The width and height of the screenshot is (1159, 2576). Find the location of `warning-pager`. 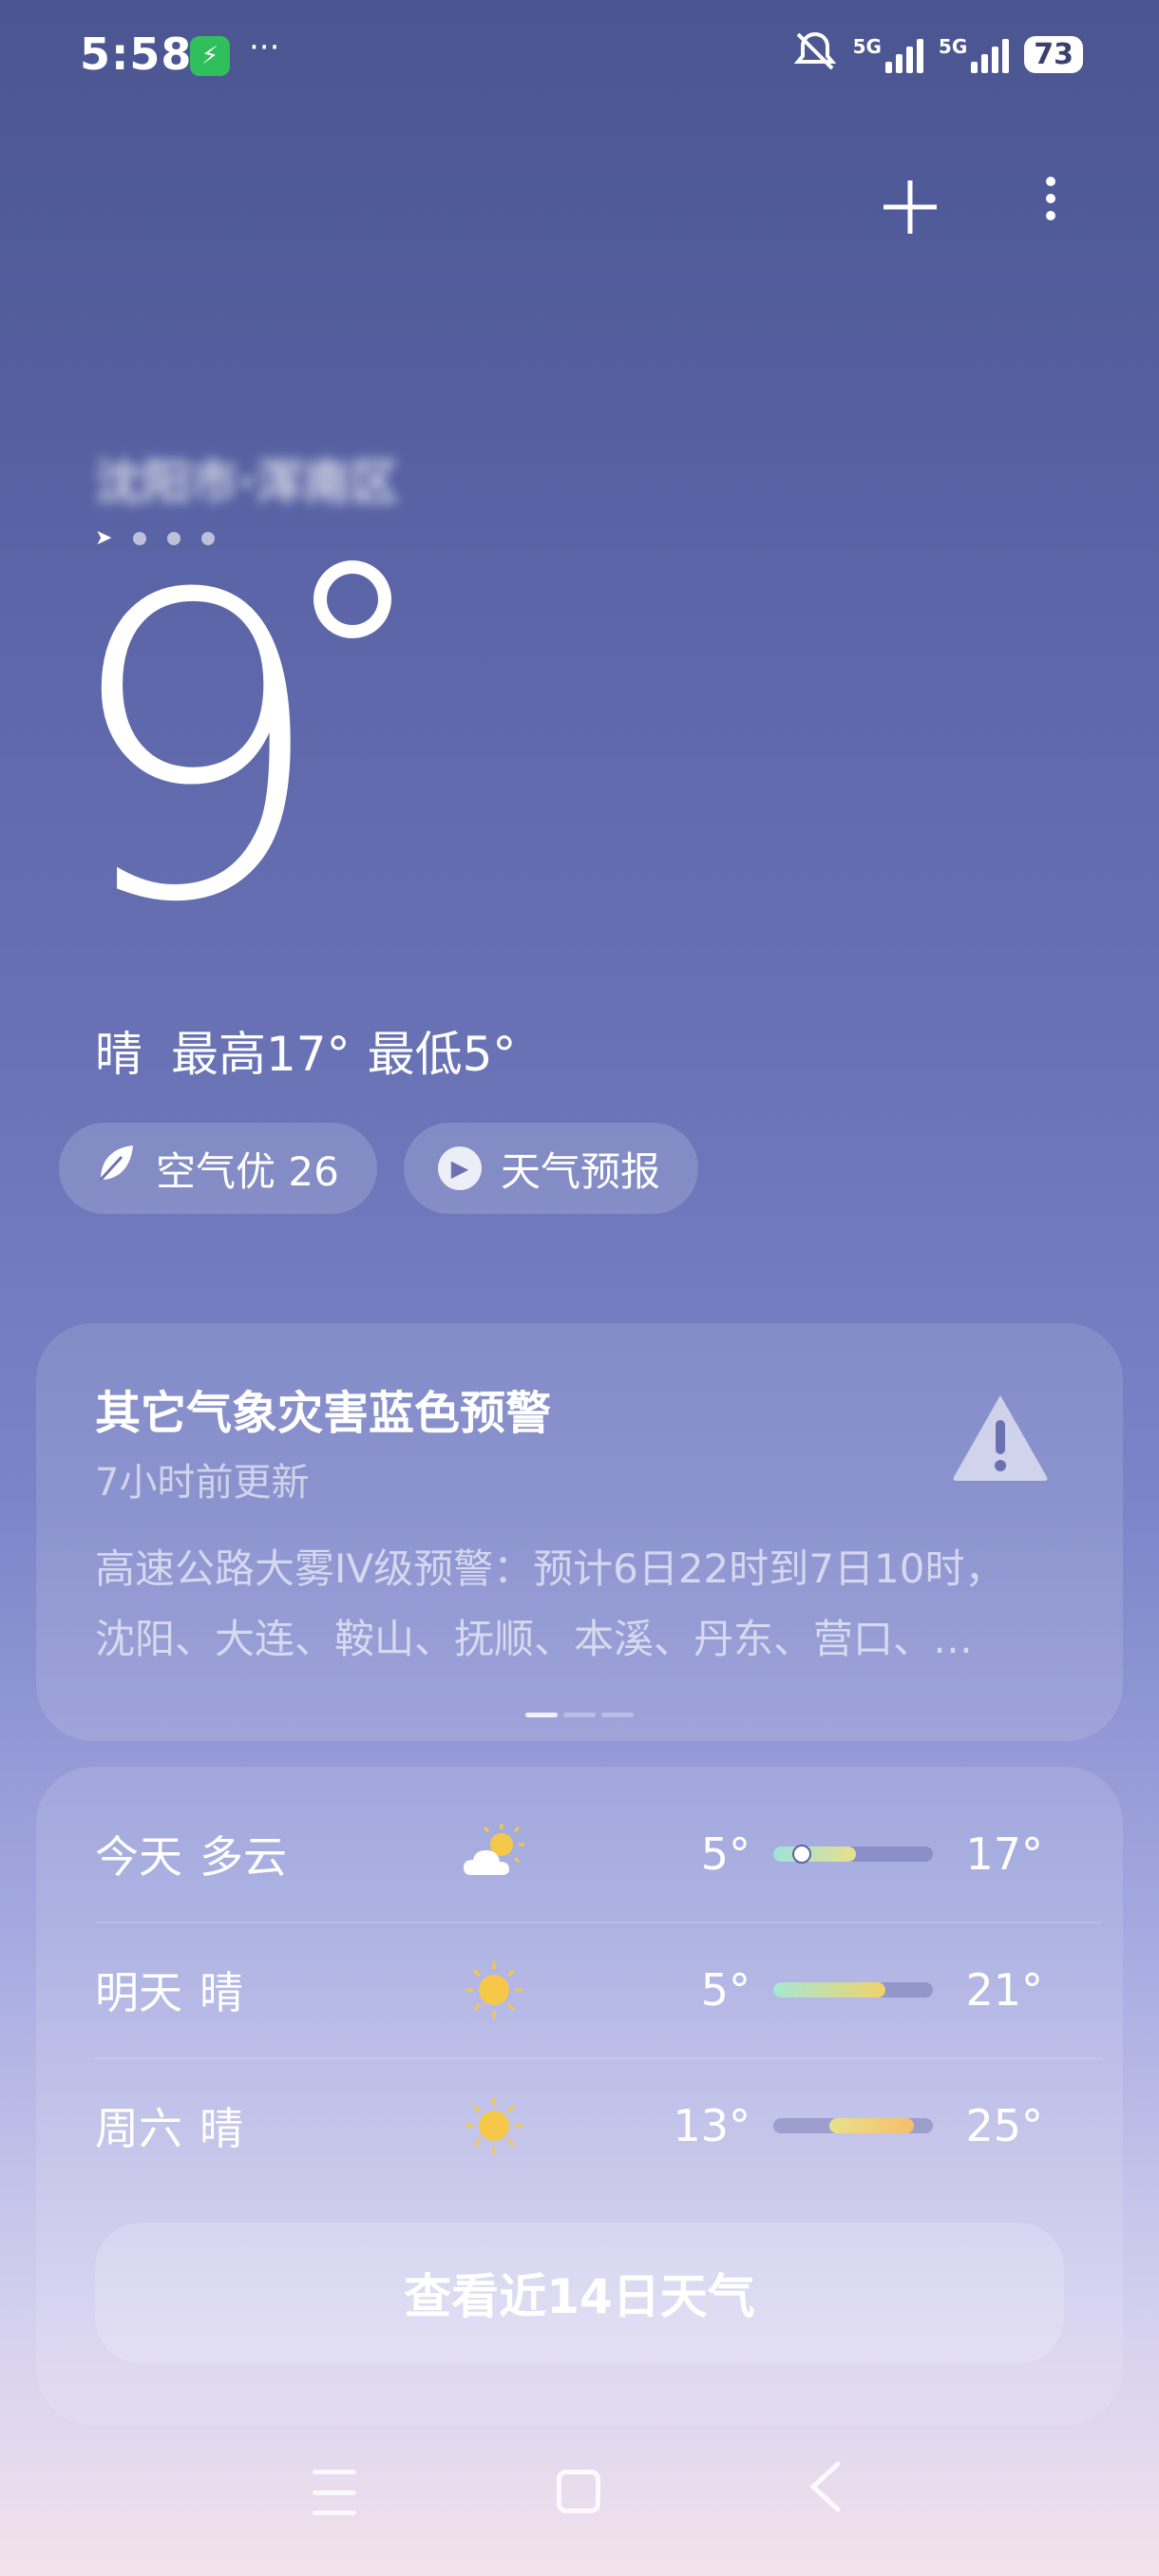

warning-pager is located at coordinates (579, 1715).